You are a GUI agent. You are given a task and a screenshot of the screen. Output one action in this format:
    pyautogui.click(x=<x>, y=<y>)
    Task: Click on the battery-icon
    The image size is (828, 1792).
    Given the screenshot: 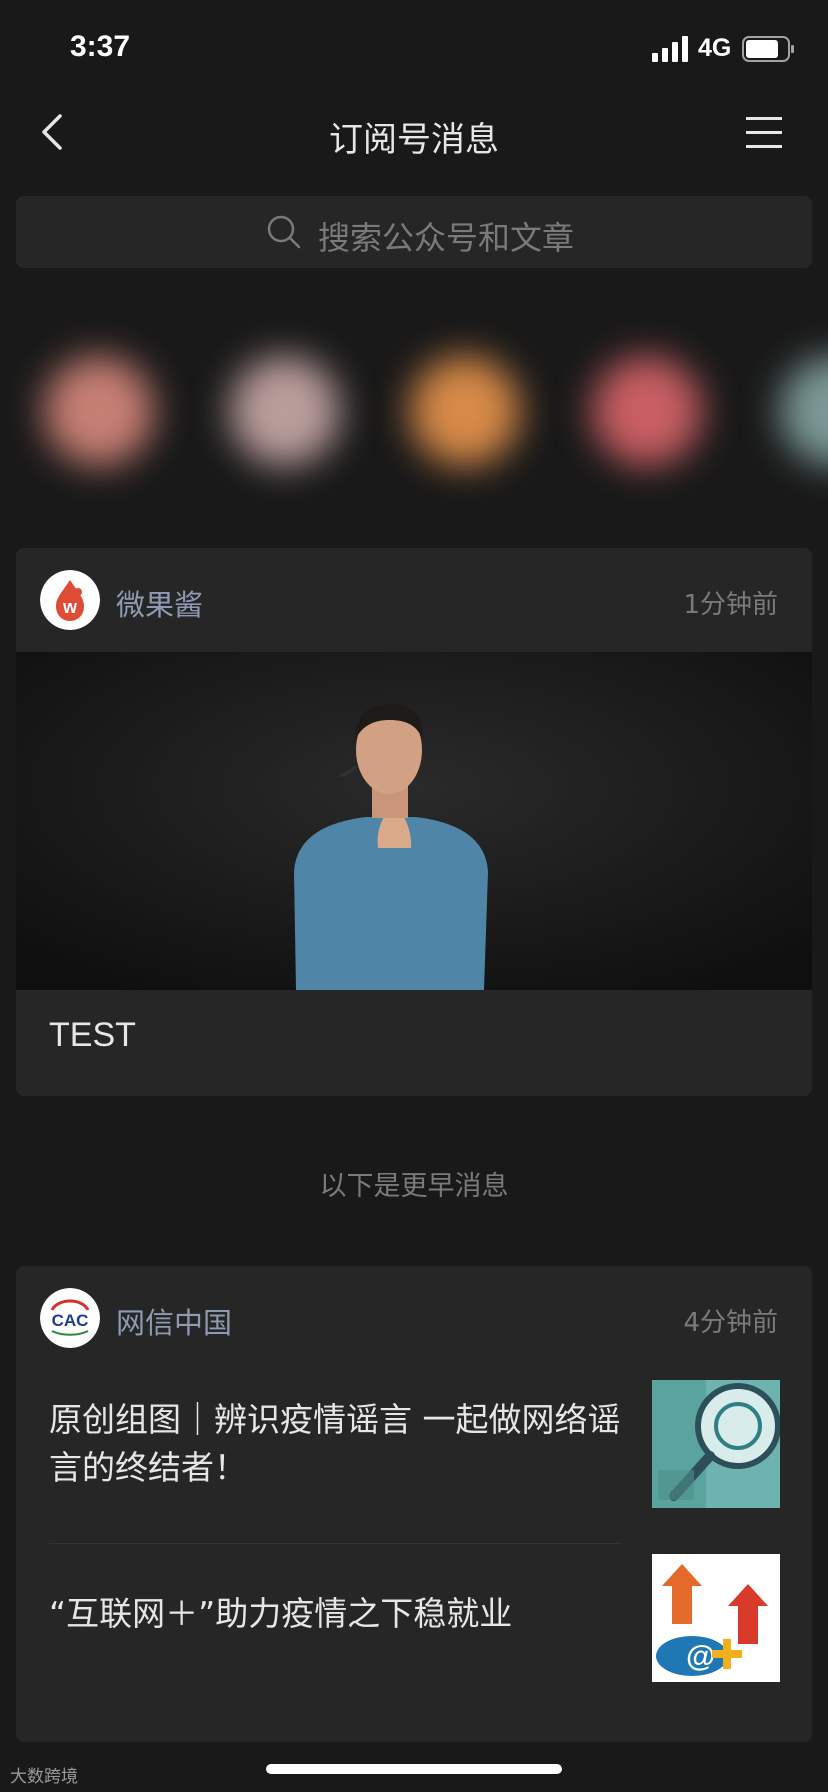 What is the action you would take?
    pyautogui.click(x=768, y=49)
    